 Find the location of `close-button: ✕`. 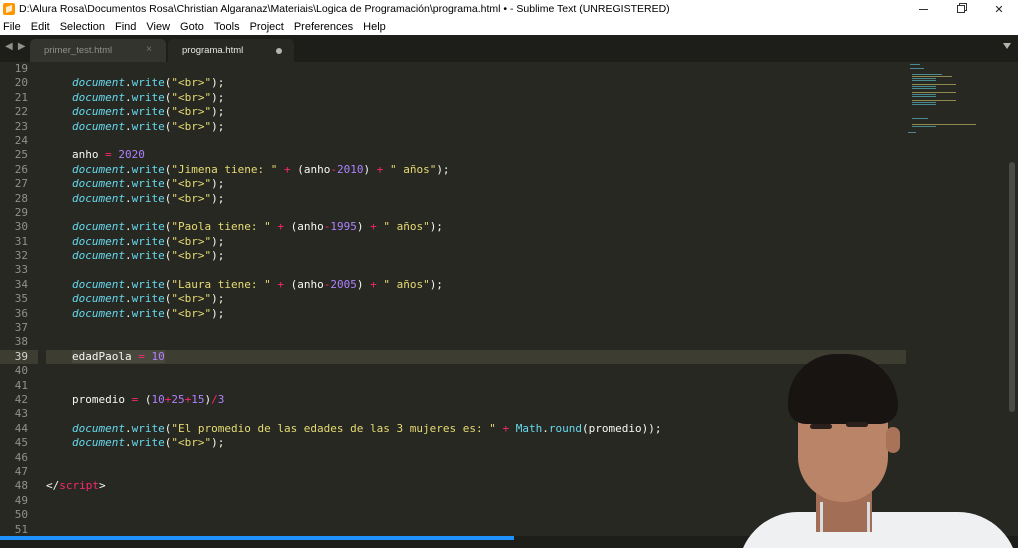

close-button: ✕ is located at coordinates (999, 9).